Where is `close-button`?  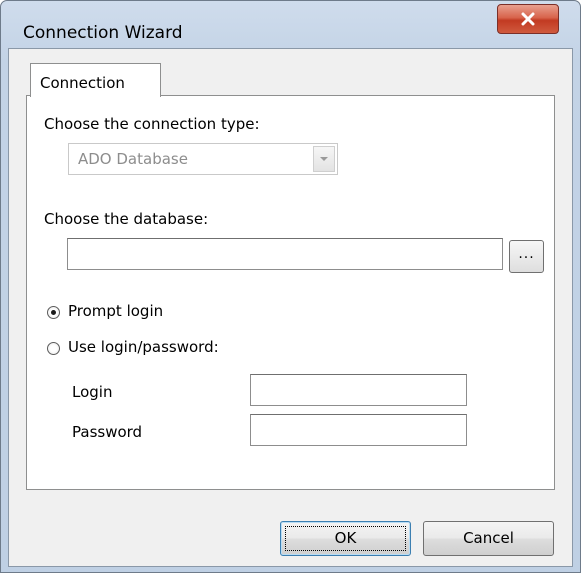 close-button is located at coordinates (528, 19).